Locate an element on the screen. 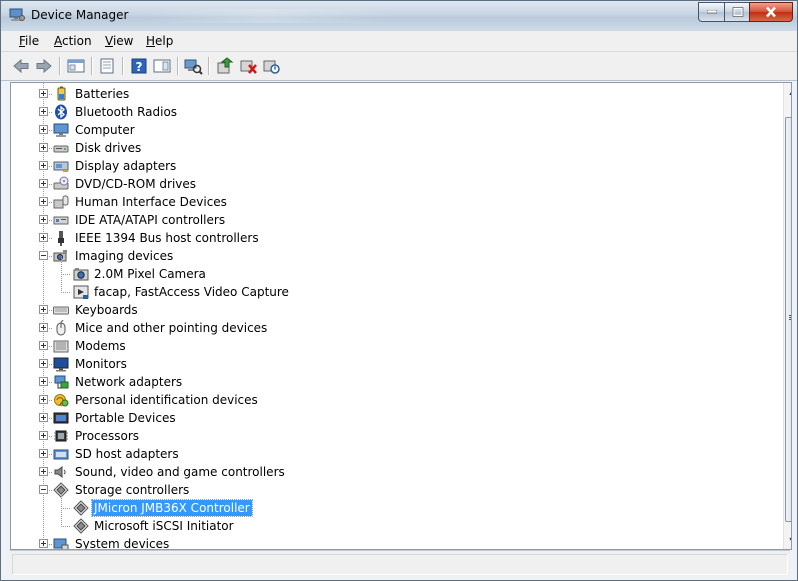 This screenshot has height=581, width=798. tree-category-human-interface-devices: Human Interface Devices is located at coordinates (396, 202).